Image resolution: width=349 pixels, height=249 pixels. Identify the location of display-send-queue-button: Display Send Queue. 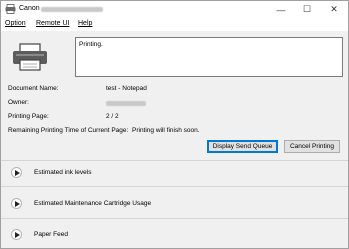
(242, 146).